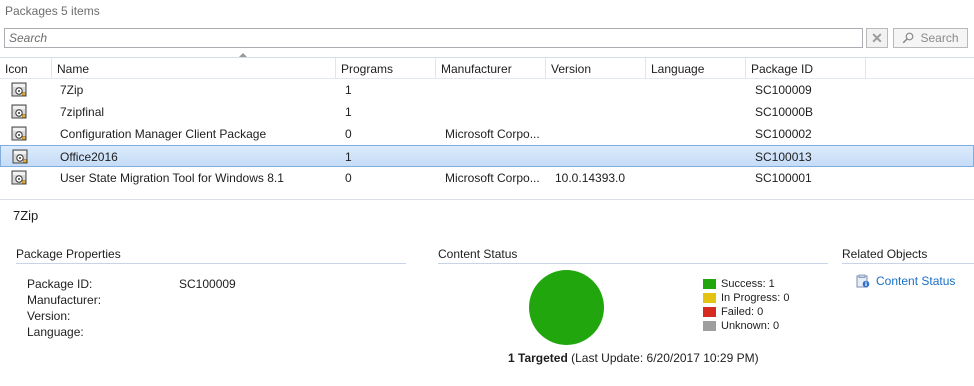 This screenshot has width=974, height=386. I want to click on search-icon, so click(908, 38).